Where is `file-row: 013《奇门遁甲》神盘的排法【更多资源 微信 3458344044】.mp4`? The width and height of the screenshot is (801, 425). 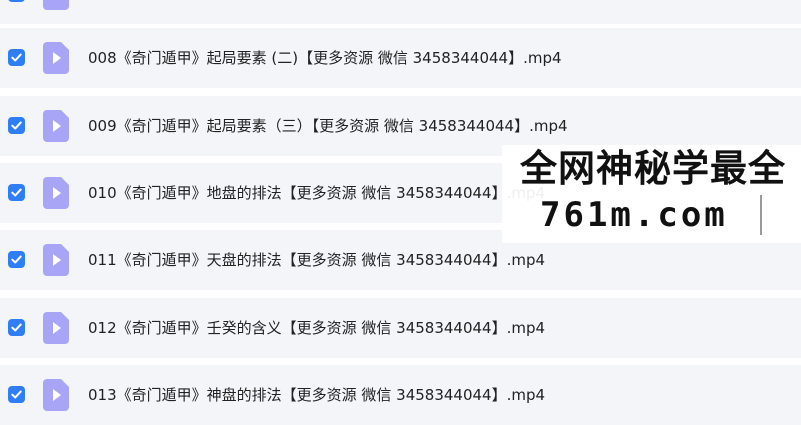
file-row: 013《奇门遁甲》神盘的排法【更多资源 微信 3458344044】.mp4 is located at coordinates (400, 395).